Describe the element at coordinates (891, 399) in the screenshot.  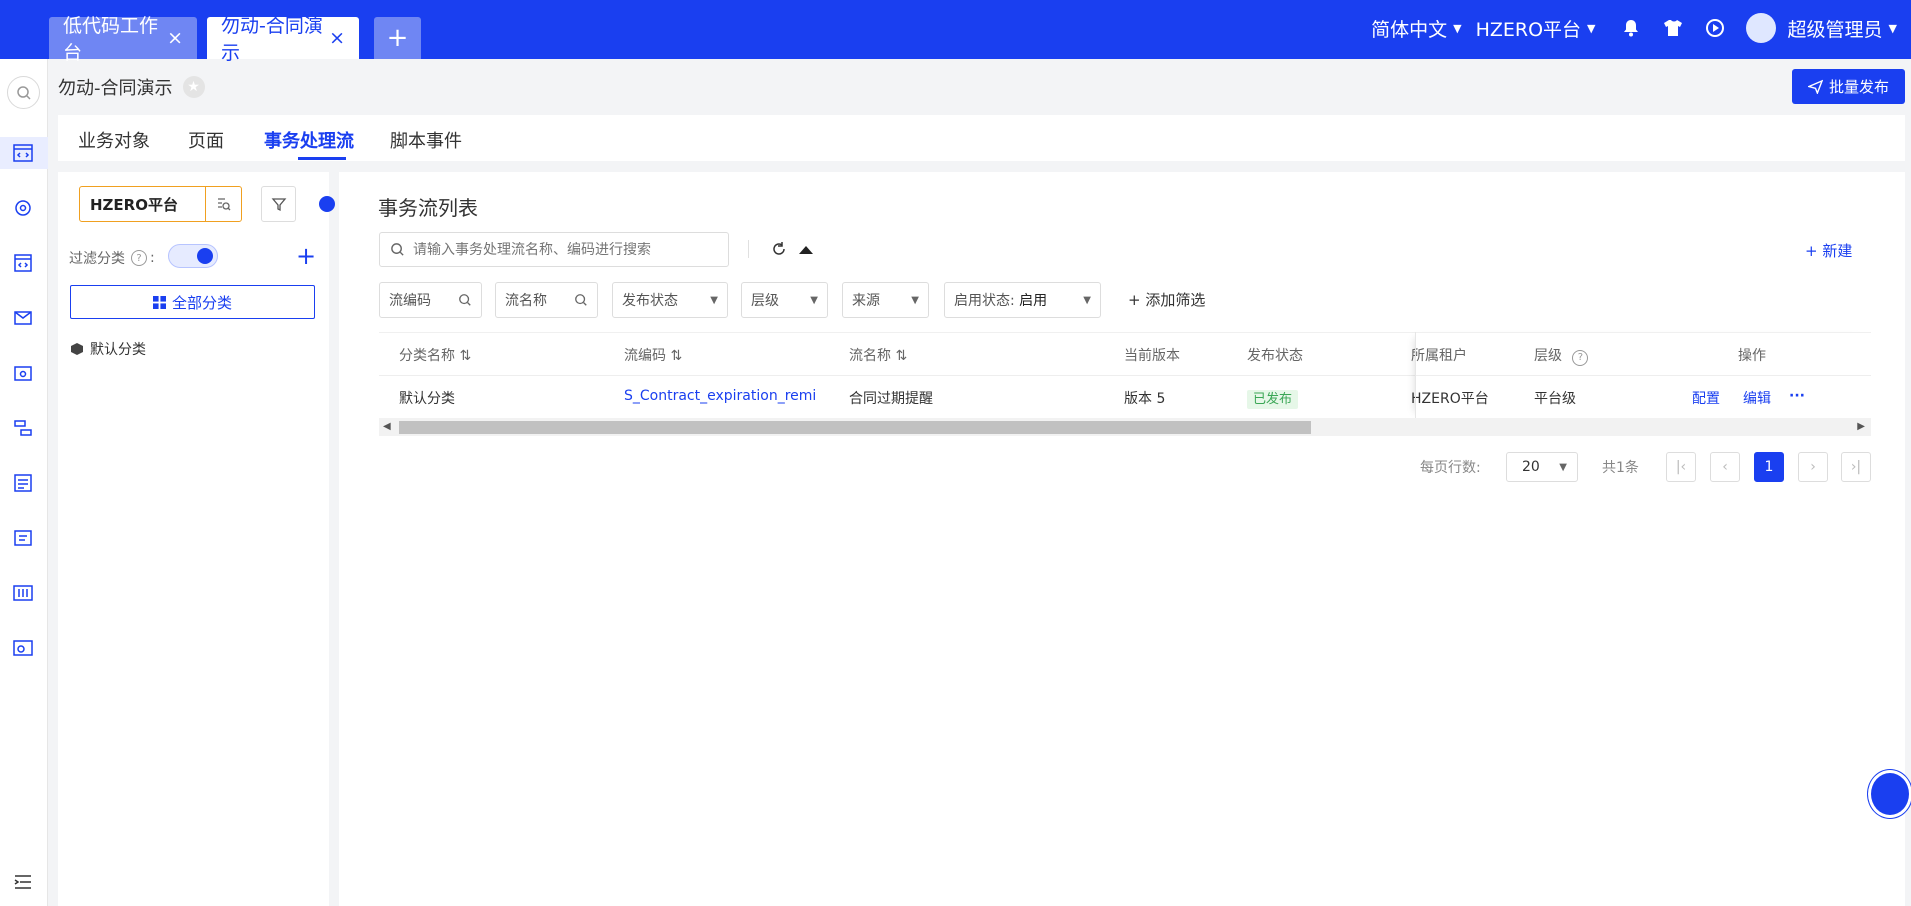
I see `cell-flow-name: 合同过期提醒` at that location.